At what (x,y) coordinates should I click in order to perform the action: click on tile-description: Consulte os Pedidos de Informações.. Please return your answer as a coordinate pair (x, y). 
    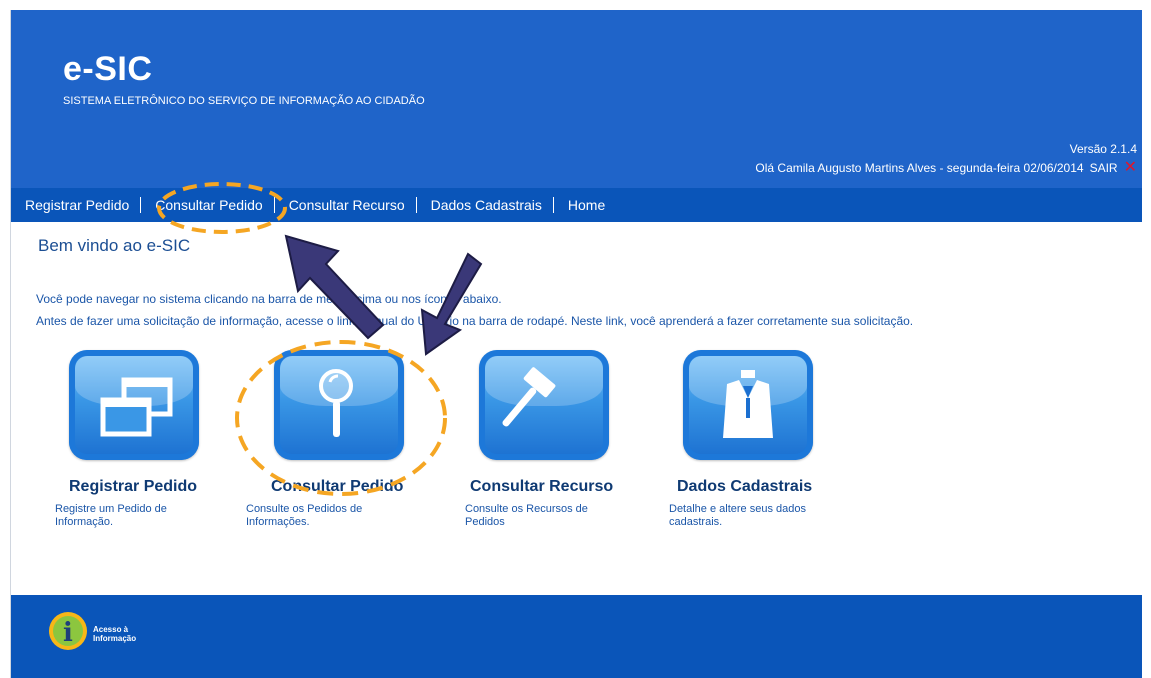
    Looking at the image, I should click on (304, 515).